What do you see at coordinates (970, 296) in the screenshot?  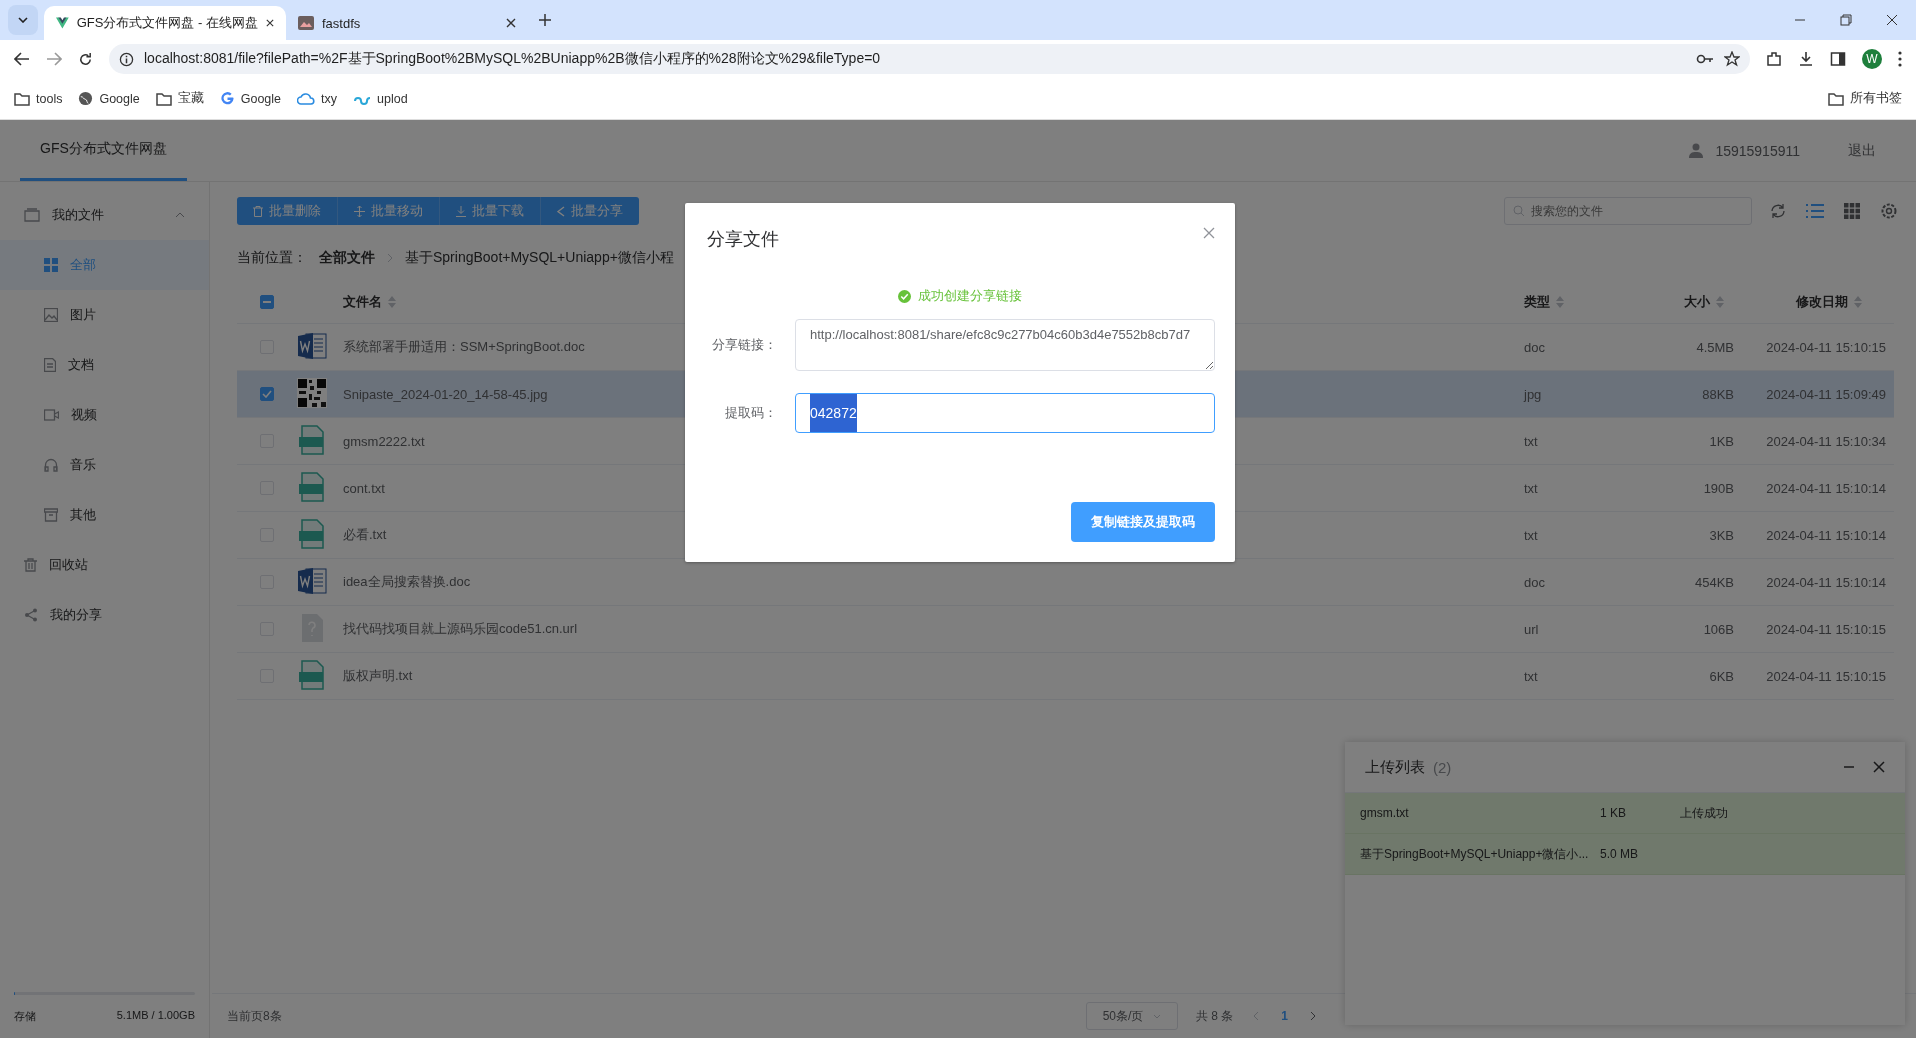 I see `success-message: 成功创建分享链接` at bounding box center [970, 296].